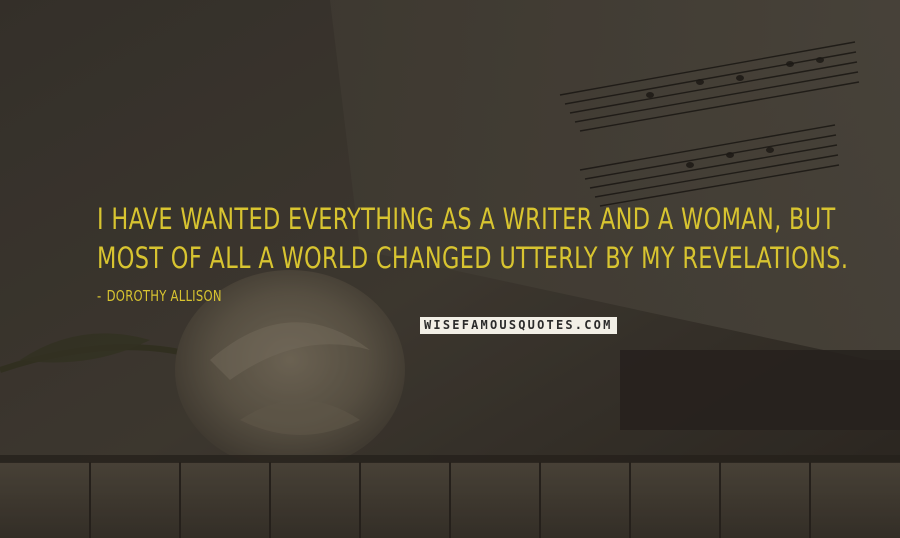 Image resolution: width=900 pixels, height=538 pixels. Describe the element at coordinates (164, 296) in the screenshot. I see `author-name: Dorothy Allison` at that location.